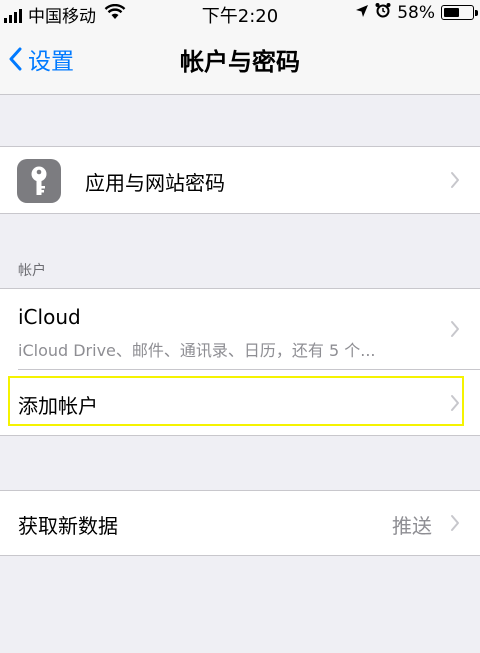 This screenshot has height=653, width=480. I want to click on navigation-bar: 设置 帐户与密码, so click(240, 59).